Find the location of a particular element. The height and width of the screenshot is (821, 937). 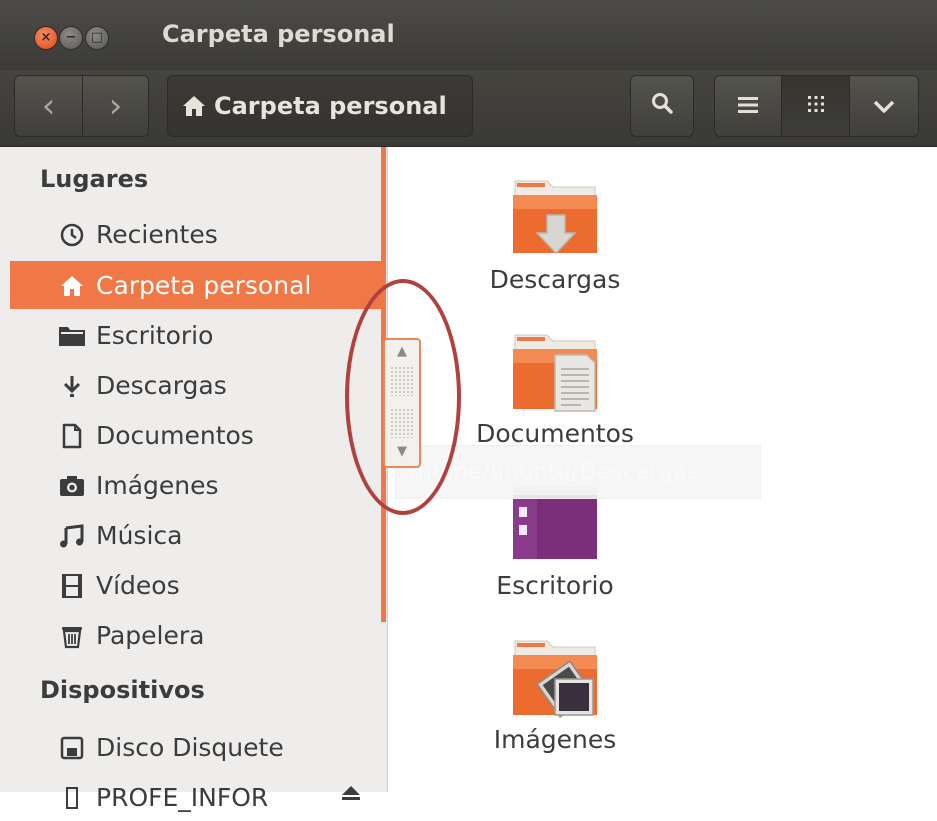

chevron-down-icon is located at coordinates (884, 106).